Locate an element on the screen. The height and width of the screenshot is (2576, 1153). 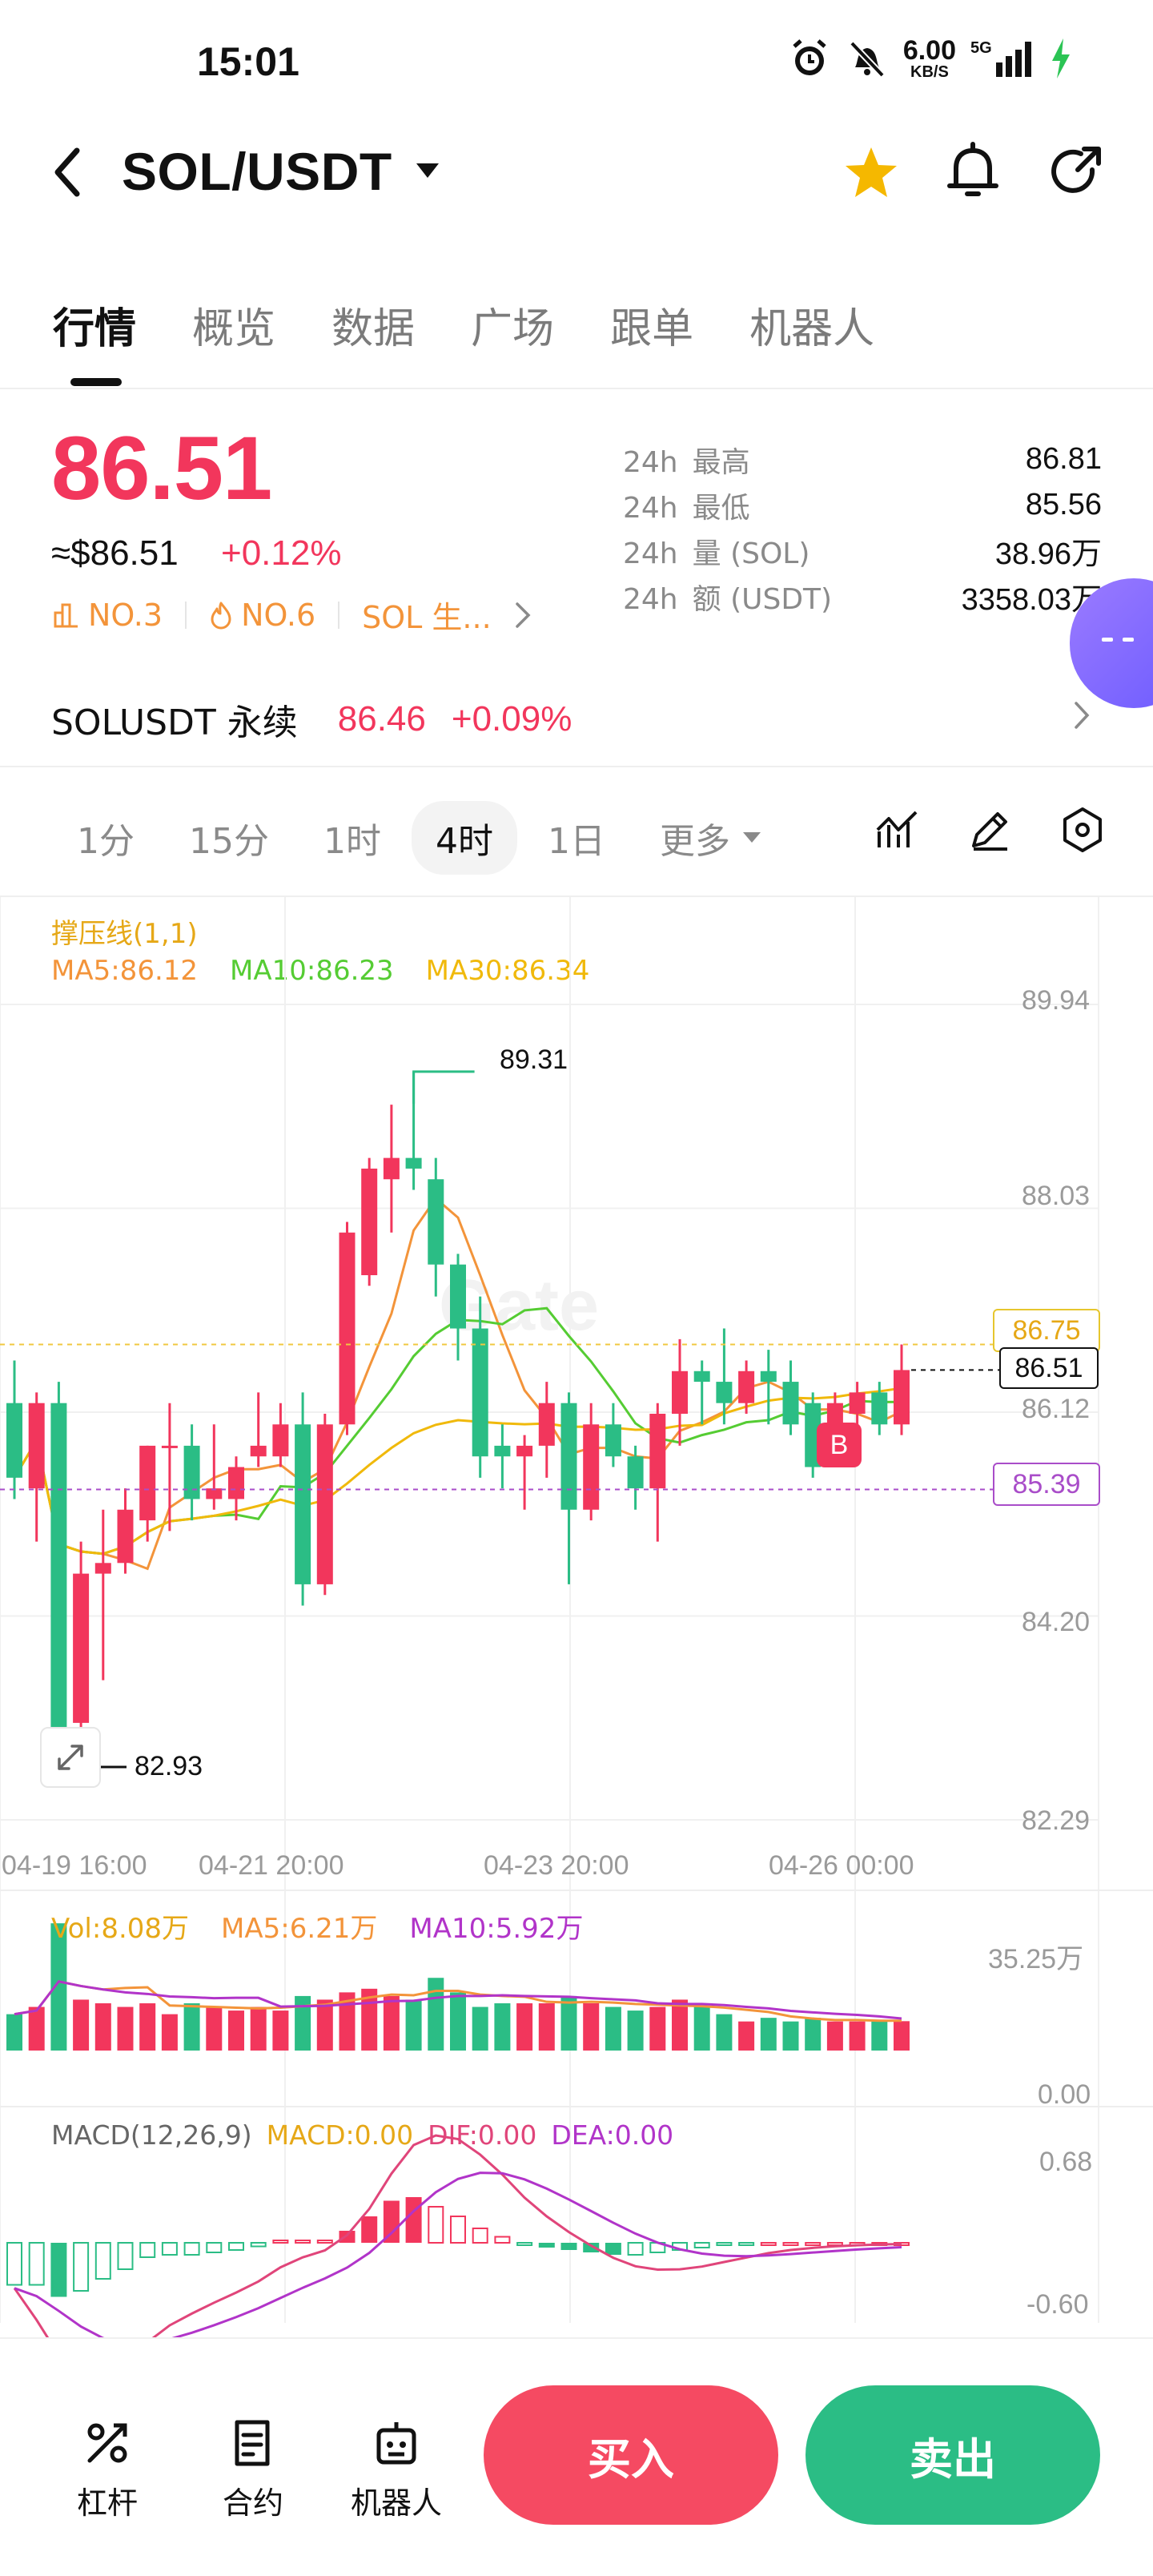
tab-market: 行情 is located at coordinates (95, 325).